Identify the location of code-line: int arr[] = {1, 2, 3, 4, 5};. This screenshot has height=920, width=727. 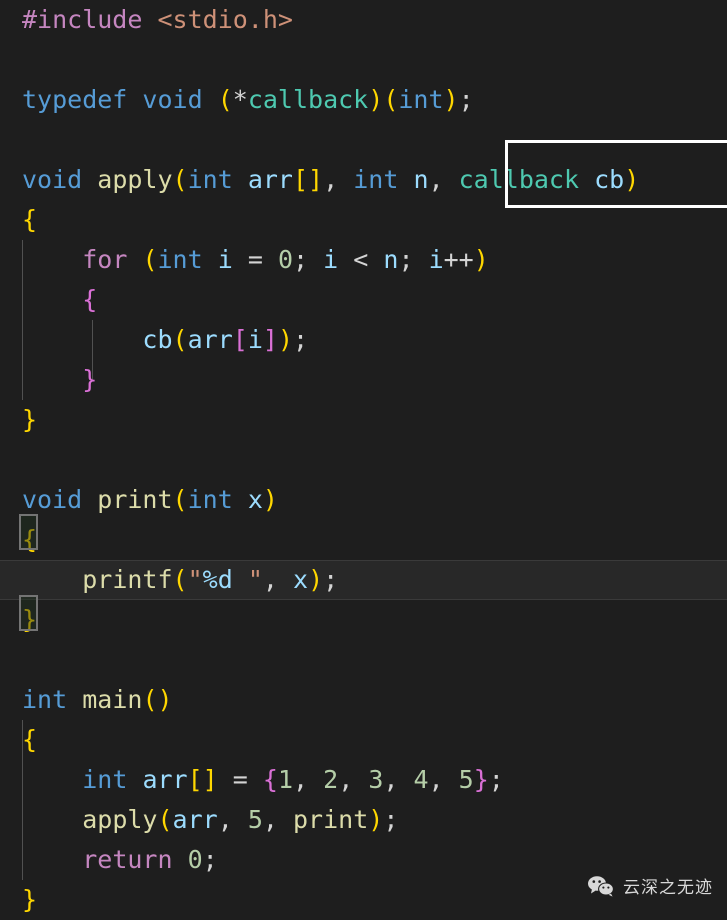
(363, 780).